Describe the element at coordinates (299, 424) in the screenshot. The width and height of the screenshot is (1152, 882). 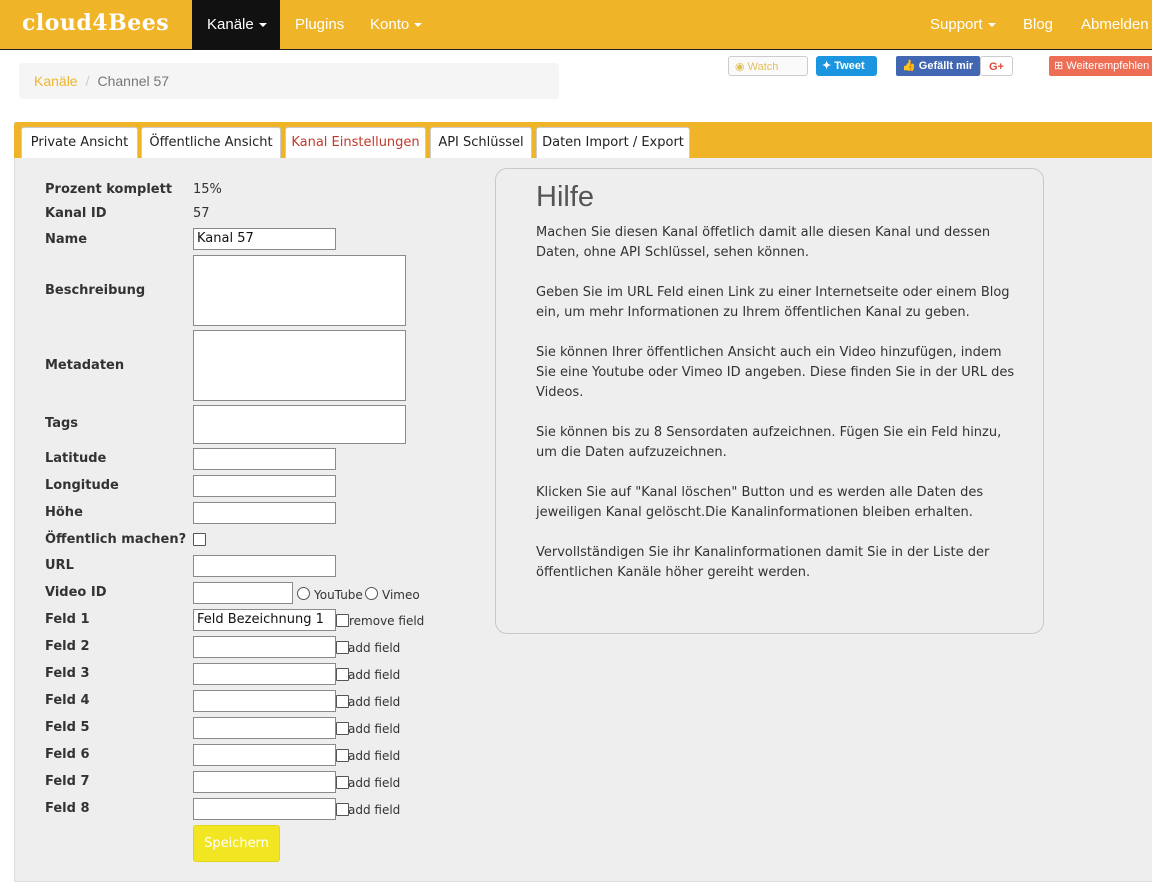
I see `tags-textarea` at that location.